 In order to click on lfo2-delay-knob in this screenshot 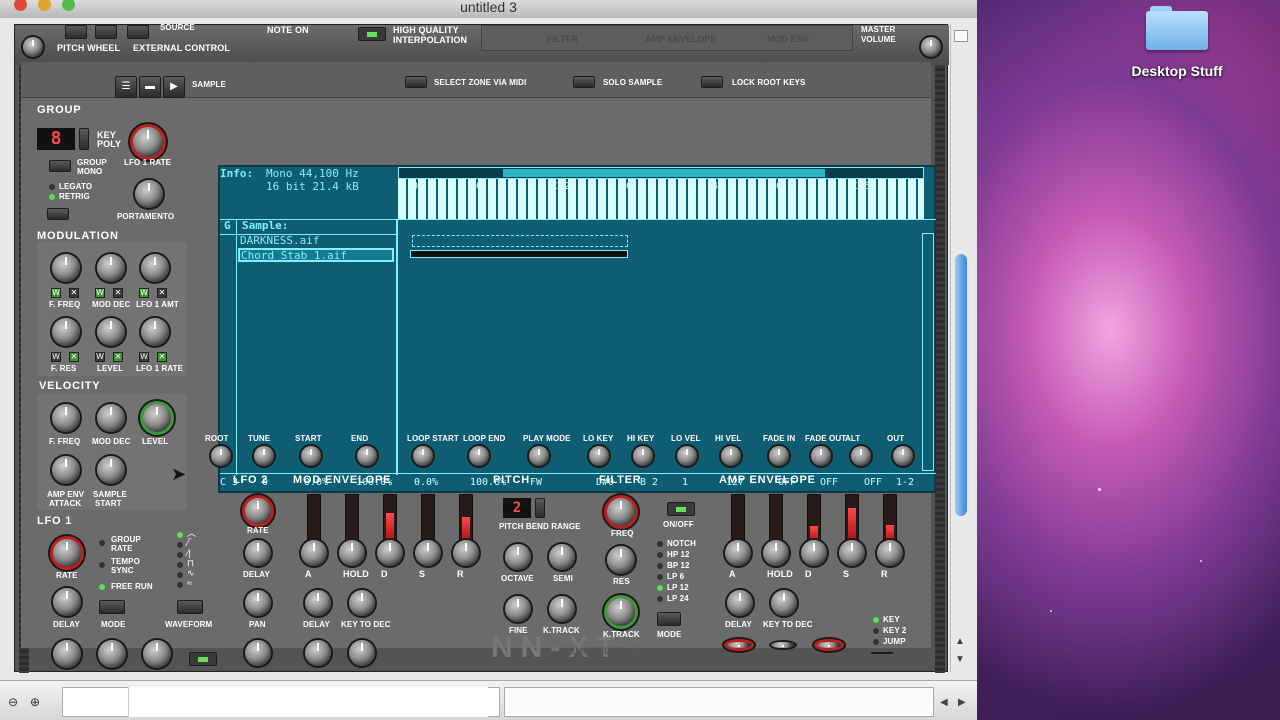, I will do `click(258, 553)`.